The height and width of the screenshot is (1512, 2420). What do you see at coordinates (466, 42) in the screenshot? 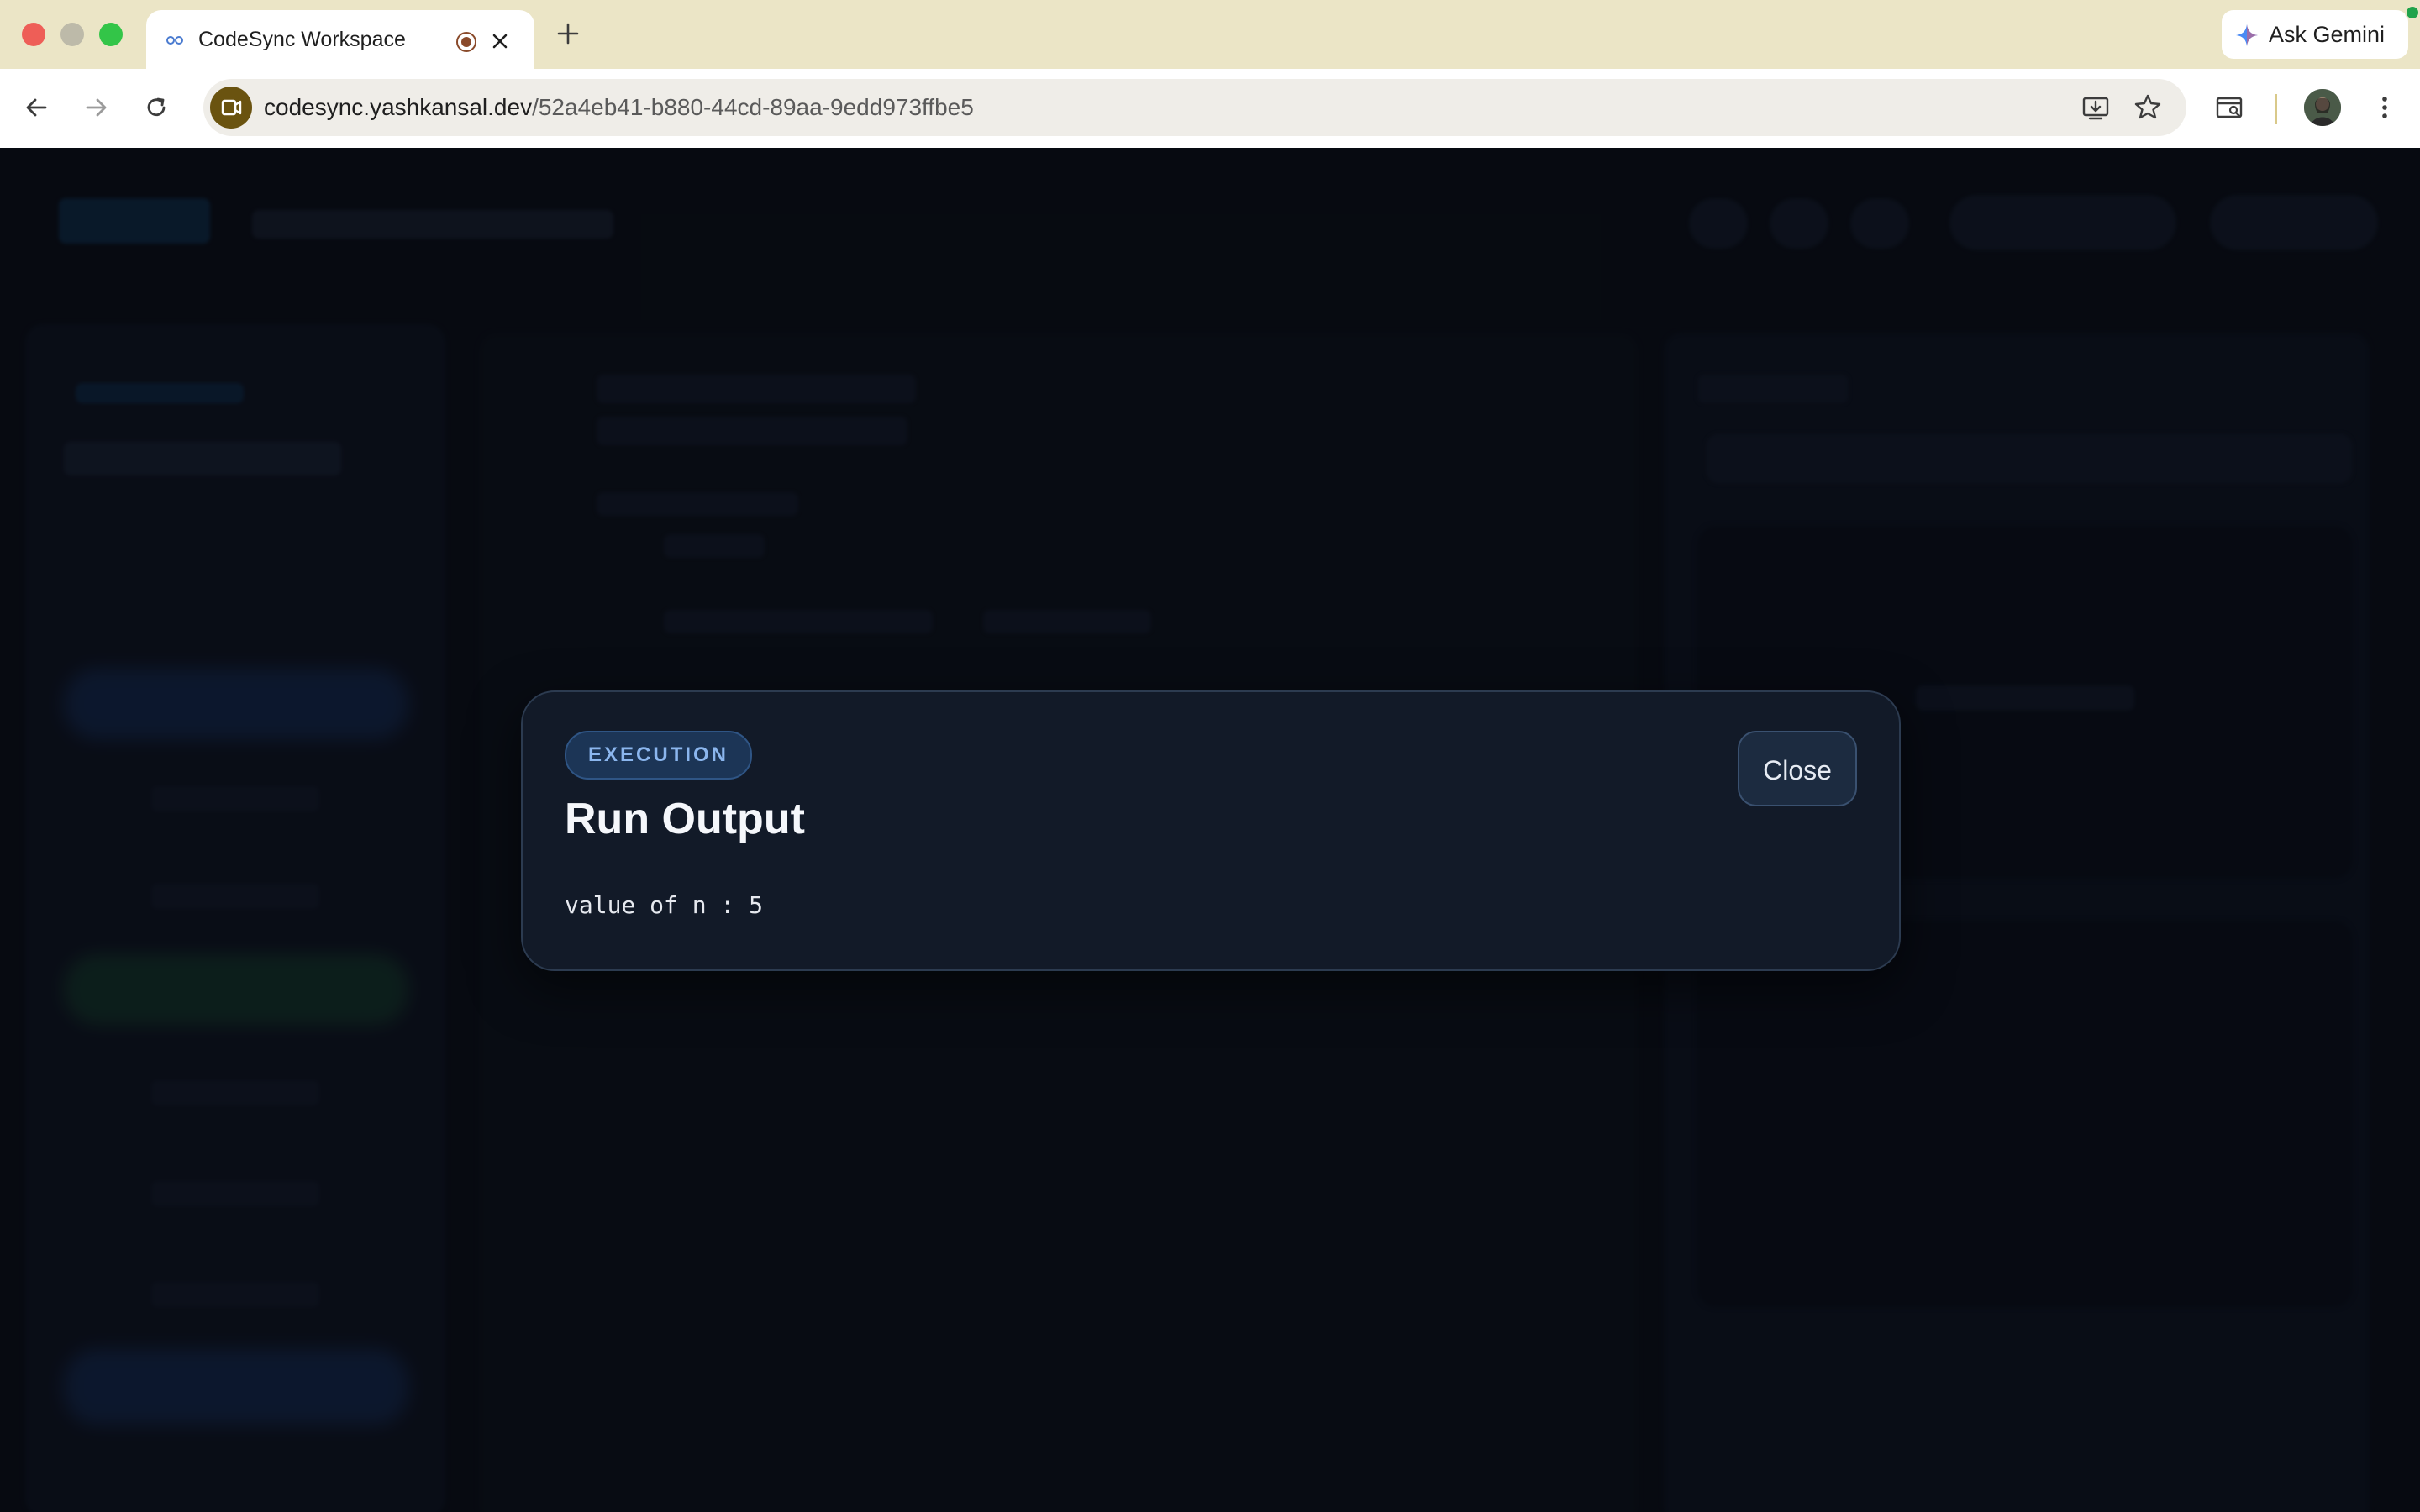
I see `recording-icon` at bounding box center [466, 42].